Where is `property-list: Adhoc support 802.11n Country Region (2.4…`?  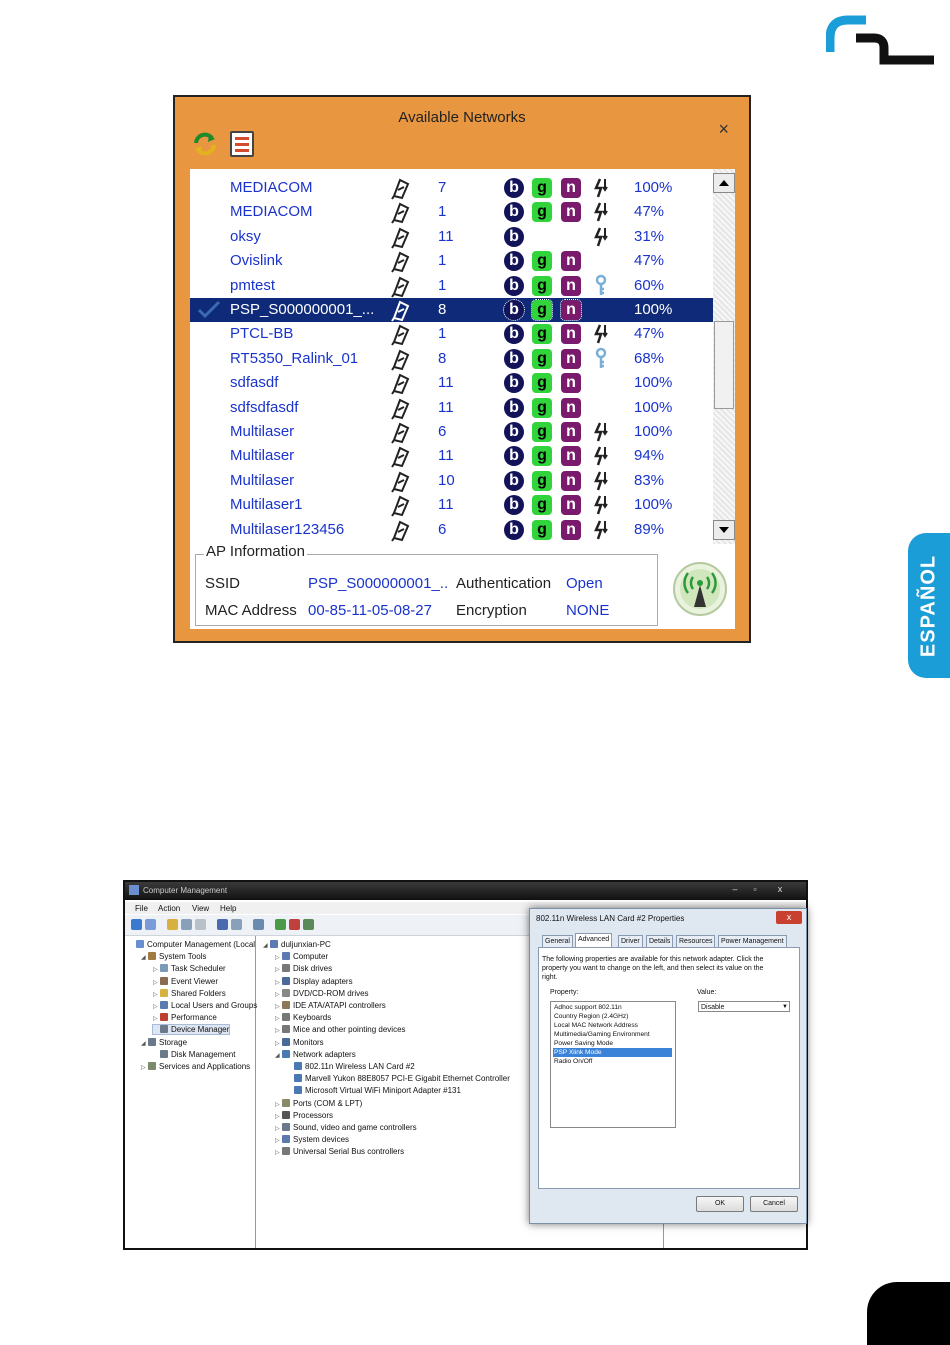
property-list: Adhoc support 802.11n Country Region (2.4… is located at coordinates (613, 1064).